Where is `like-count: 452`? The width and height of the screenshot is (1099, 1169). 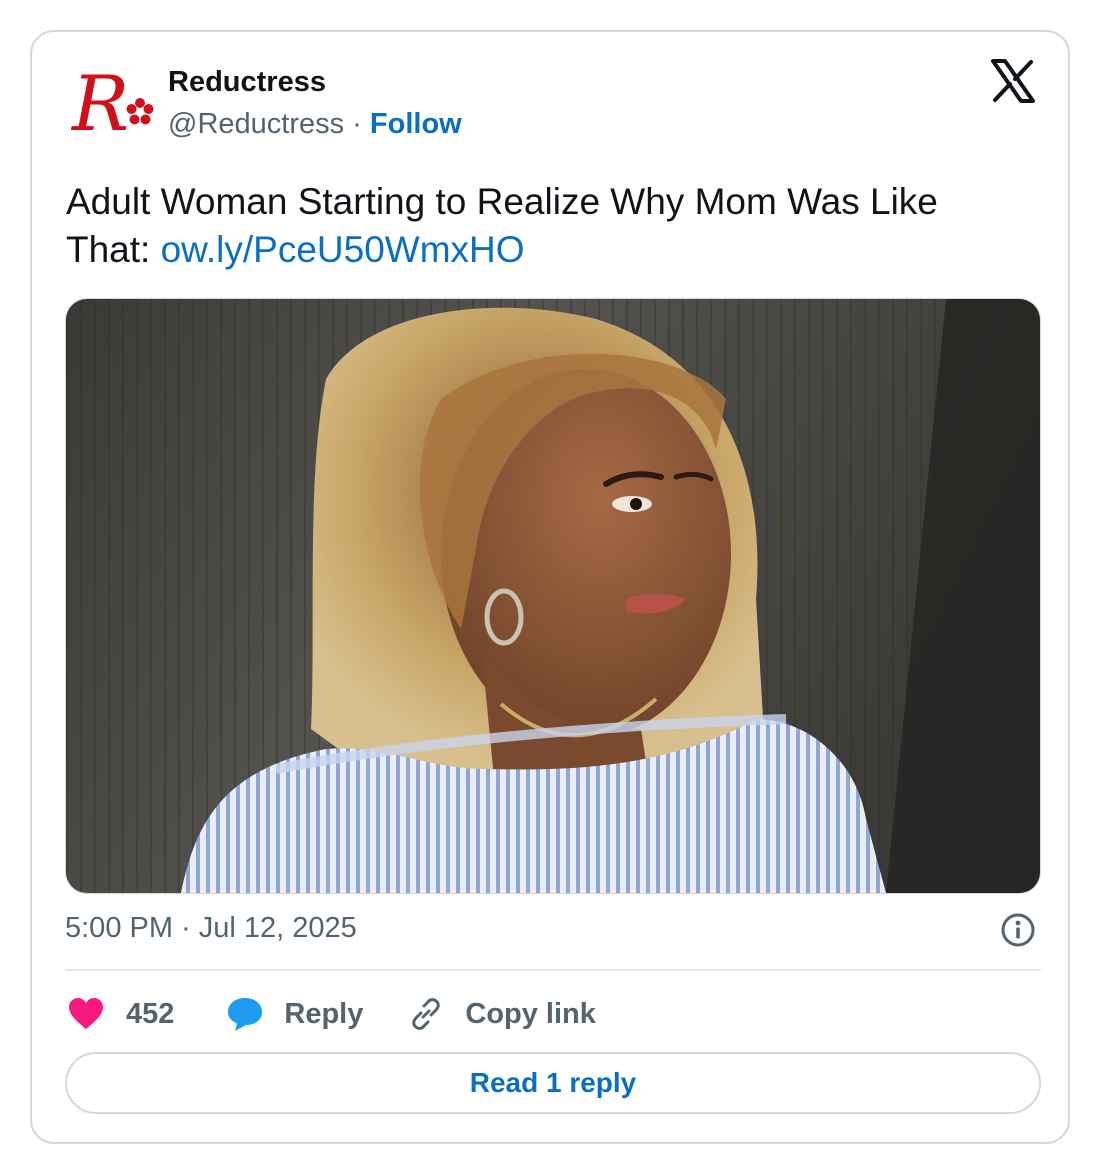
like-count: 452 is located at coordinates (150, 1013).